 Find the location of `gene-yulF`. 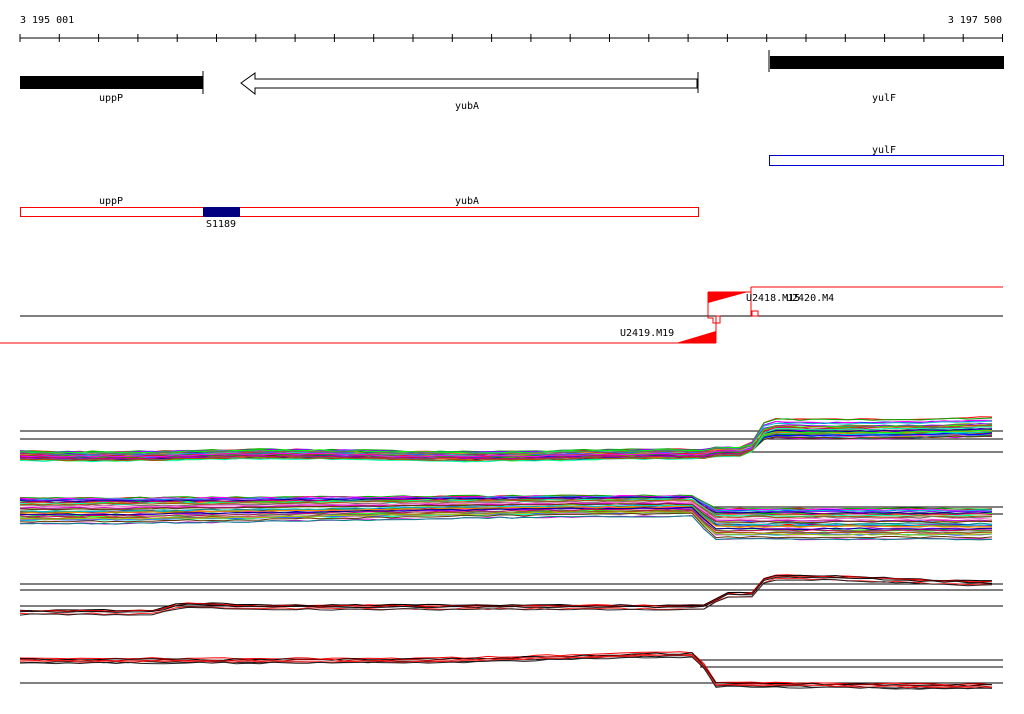

gene-yulF is located at coordinates (887, 62).